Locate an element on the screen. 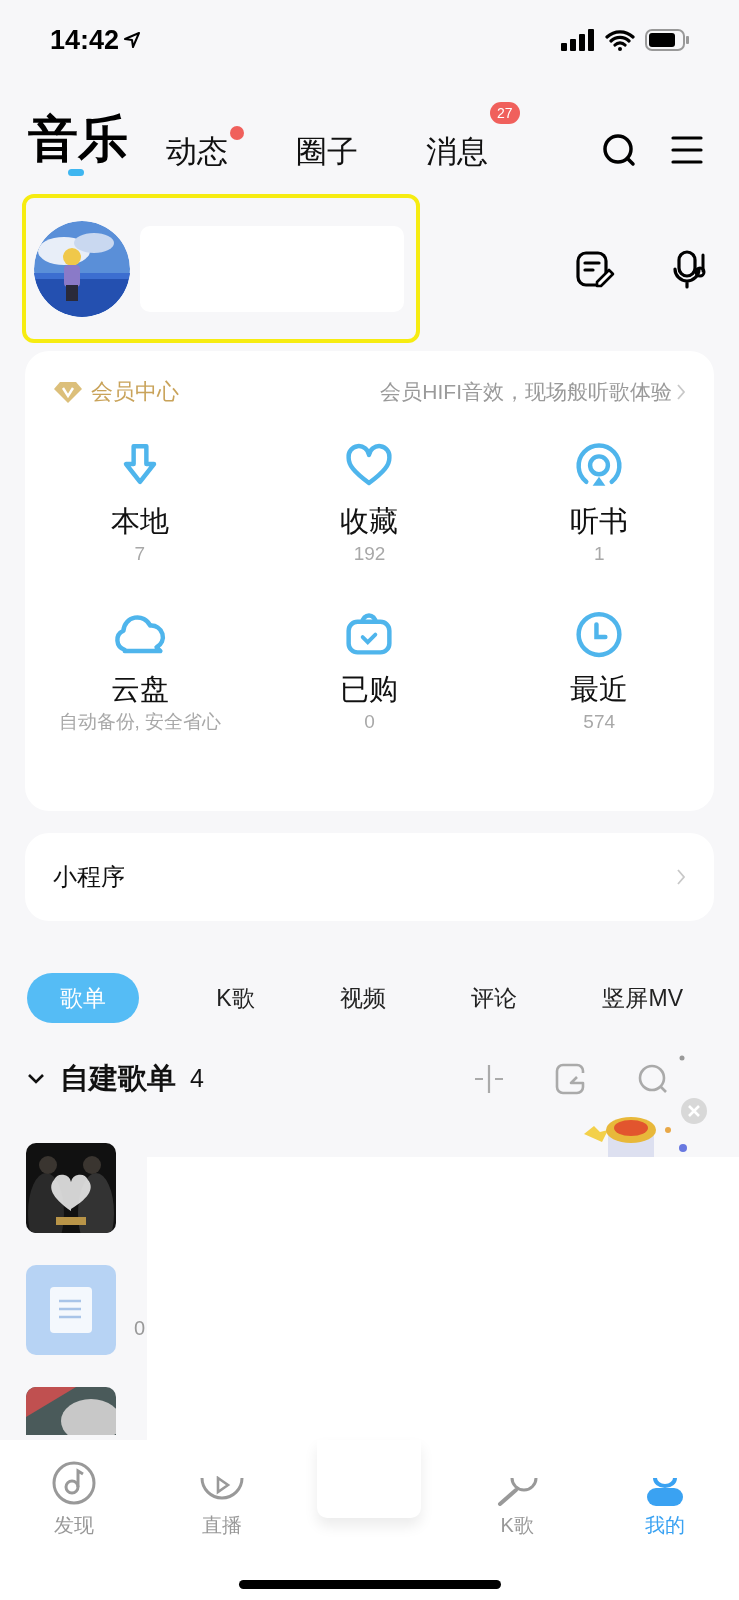  shortcut-count: 7 is located at coordinates (140, 554).